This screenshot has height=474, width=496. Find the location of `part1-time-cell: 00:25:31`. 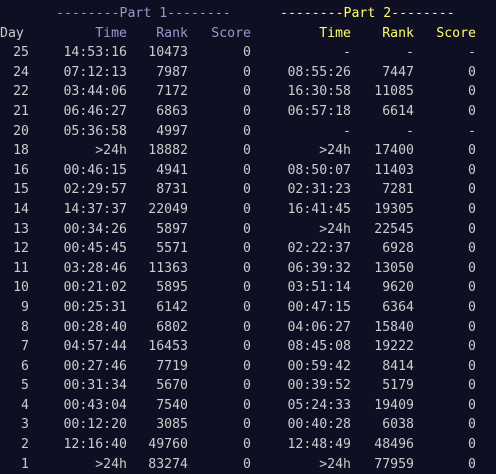

part1-time-cell: 00:25:31 is located at coordinates (95, 307).